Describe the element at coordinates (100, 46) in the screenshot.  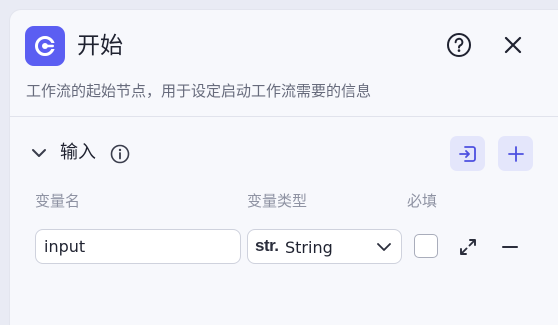
I see `node-title: 开始` at that location.